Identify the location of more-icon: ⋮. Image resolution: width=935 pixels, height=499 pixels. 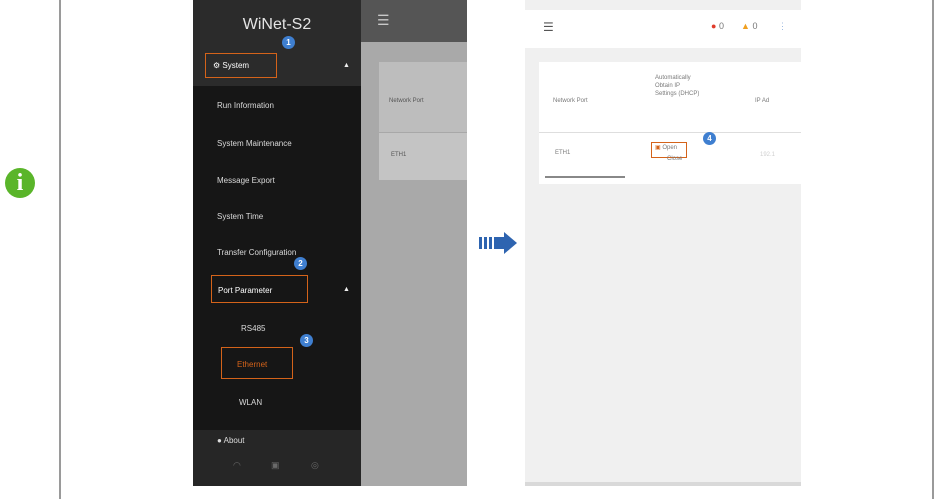
(782, 26).